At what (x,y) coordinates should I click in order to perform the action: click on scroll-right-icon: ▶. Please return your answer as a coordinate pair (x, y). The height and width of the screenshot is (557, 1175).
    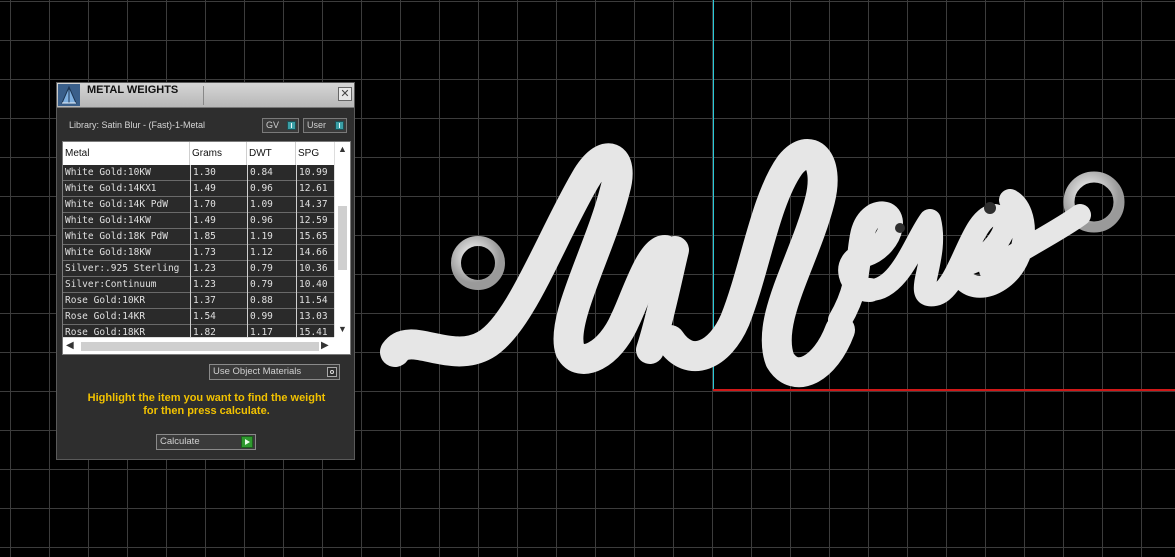
    Looking at the image, I should click on (325, 345).